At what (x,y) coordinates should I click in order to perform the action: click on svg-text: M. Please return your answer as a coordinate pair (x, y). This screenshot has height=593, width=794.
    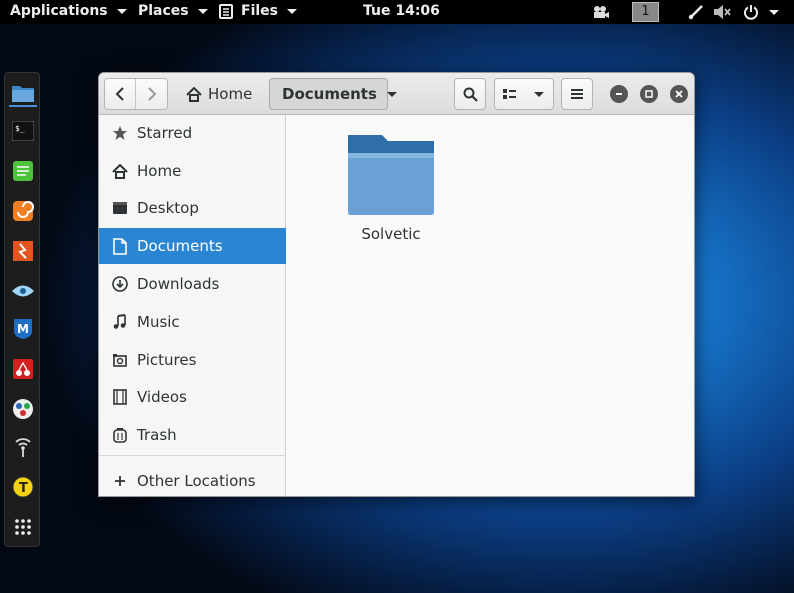
    Looking at the image, I should click on (23, 329).